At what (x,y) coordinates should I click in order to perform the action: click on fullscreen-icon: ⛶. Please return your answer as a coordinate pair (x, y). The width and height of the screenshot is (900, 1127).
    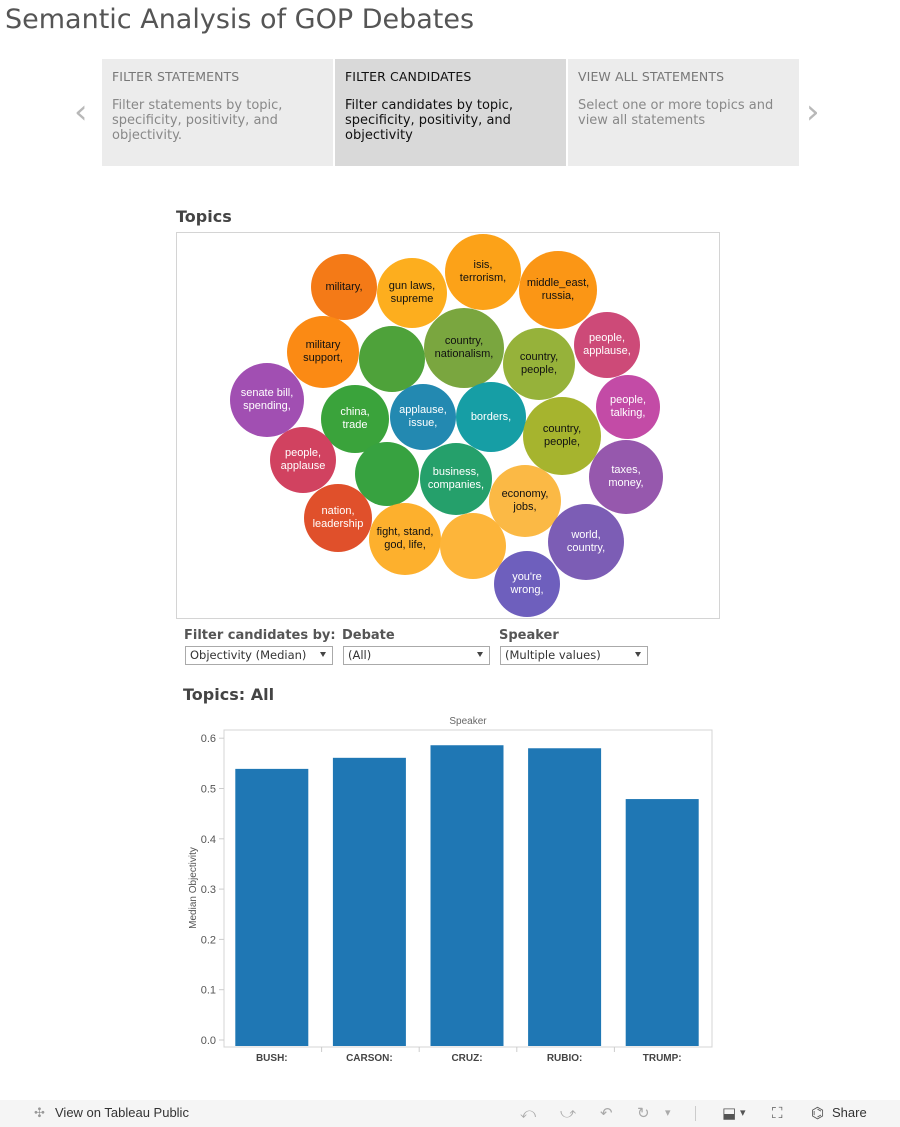
    Looking at the image, I should click on (777, 1113).